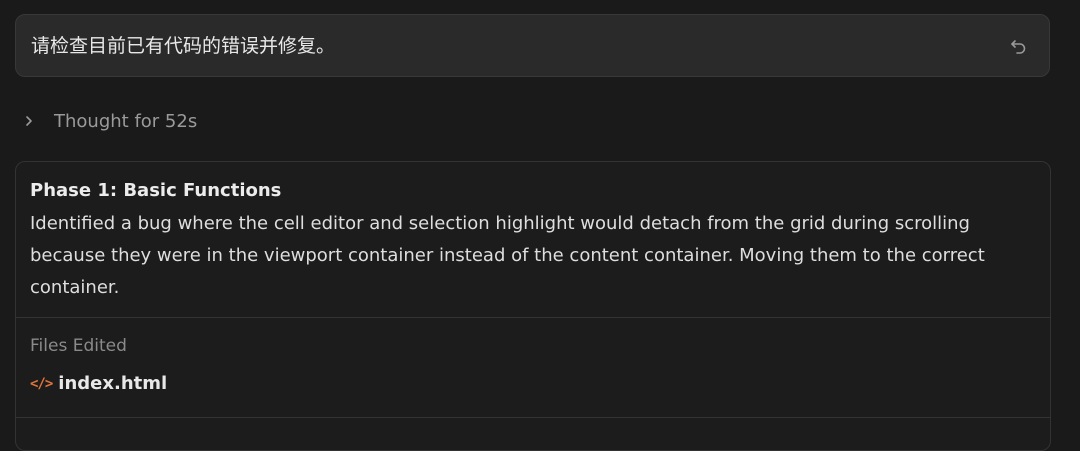 The height and width of the screenshot is (451, 1080). Describe the element at coordinates (183, 46) in the screenshot. I see `user-message-text: 请检查目前已有代码的错误并修复。` at that location.